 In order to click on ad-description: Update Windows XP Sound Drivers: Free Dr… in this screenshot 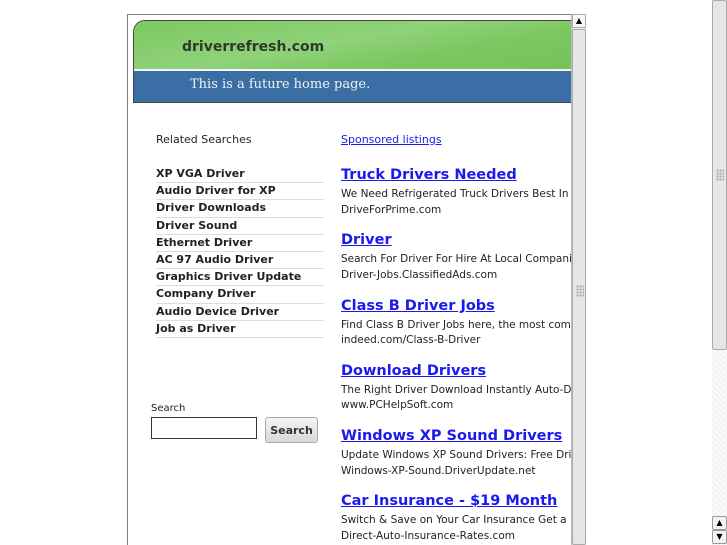, I will do `click(456, 455)`.